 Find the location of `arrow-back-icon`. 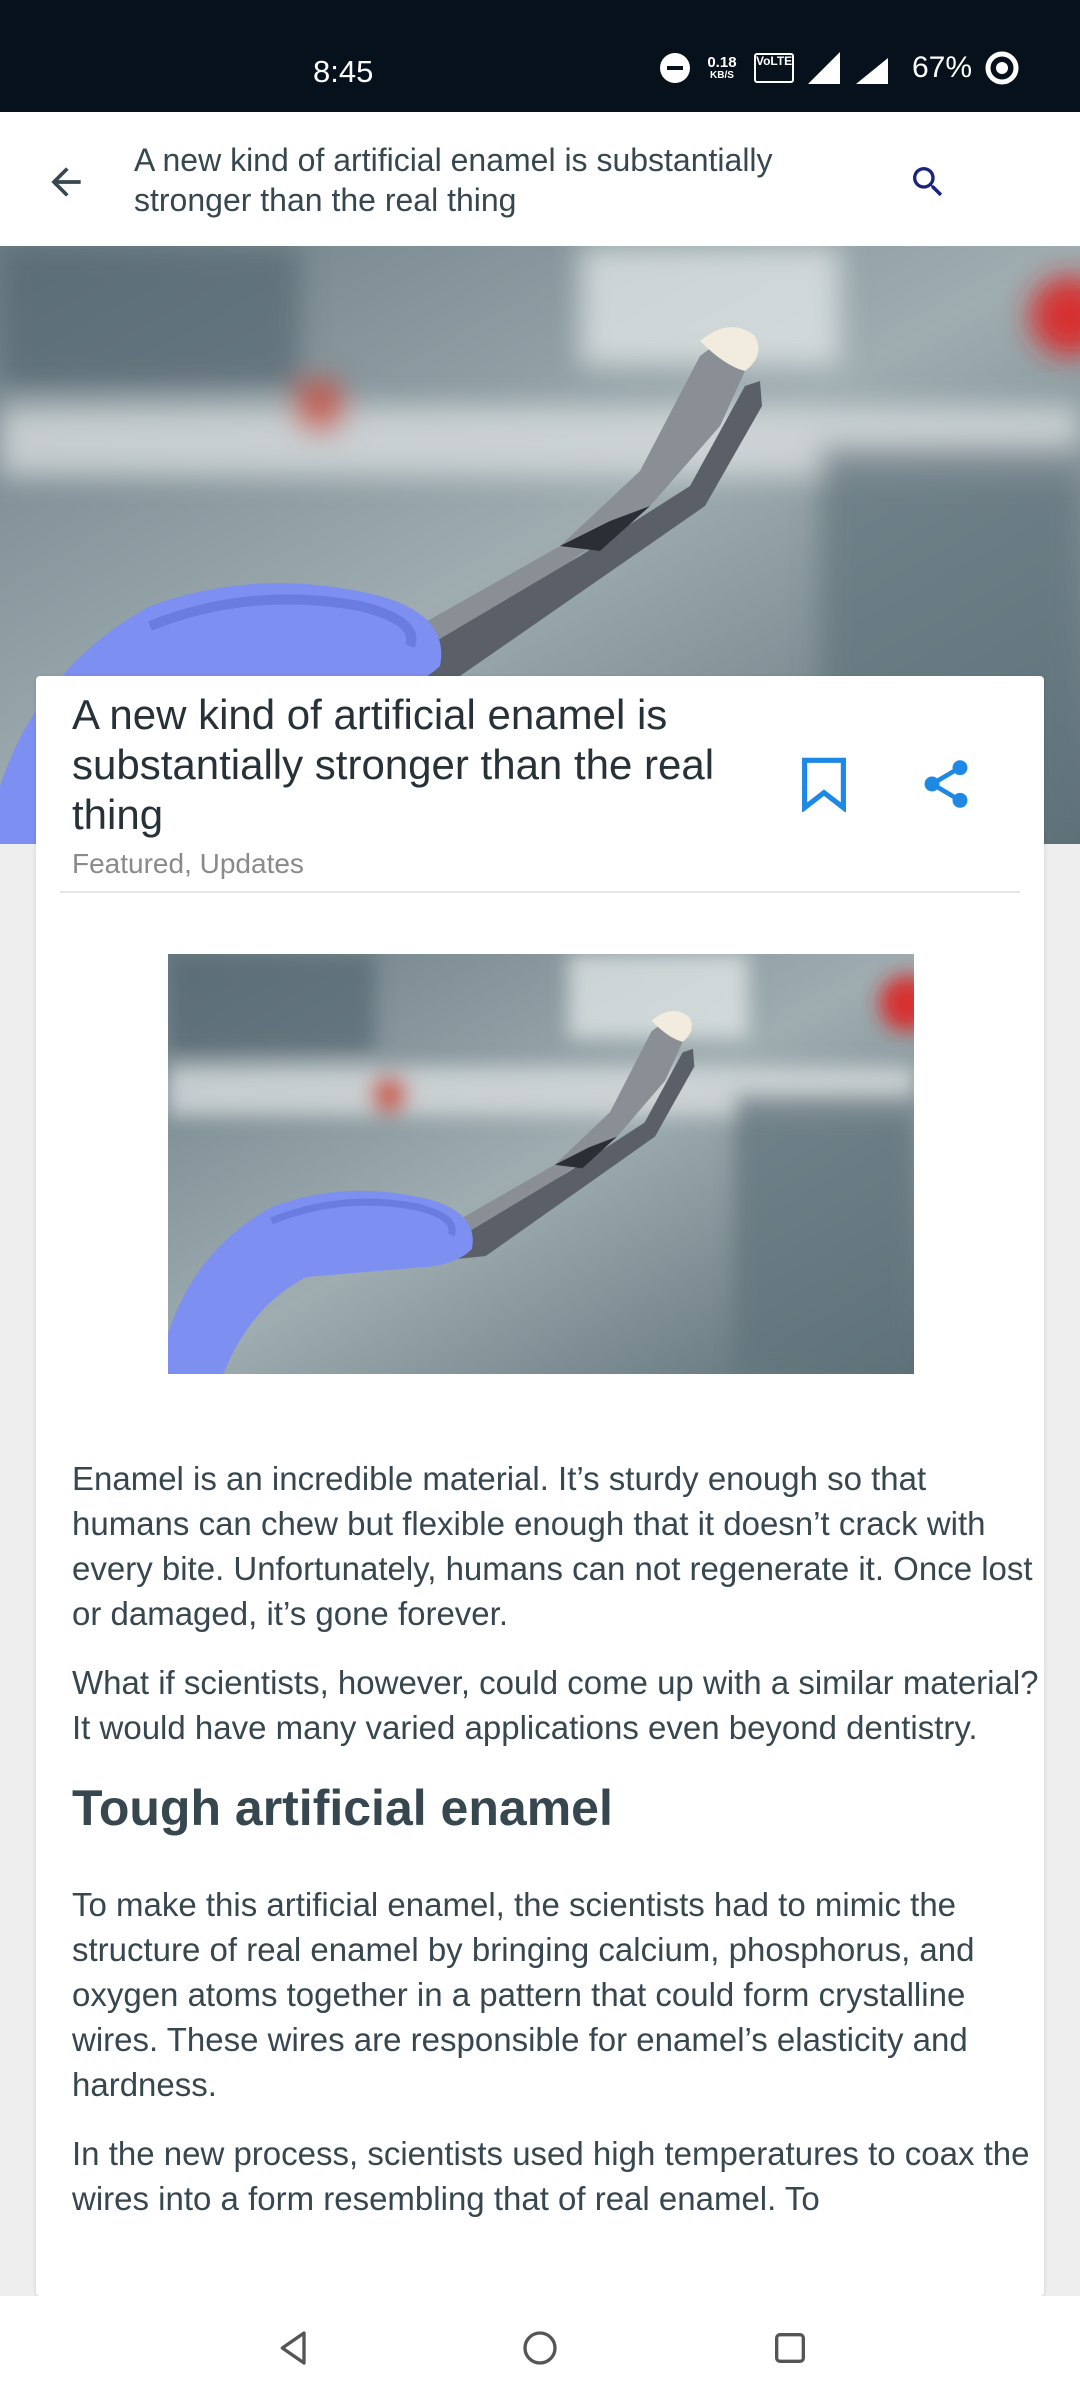

arrow-back-icon is located at coordinates (66, 182).